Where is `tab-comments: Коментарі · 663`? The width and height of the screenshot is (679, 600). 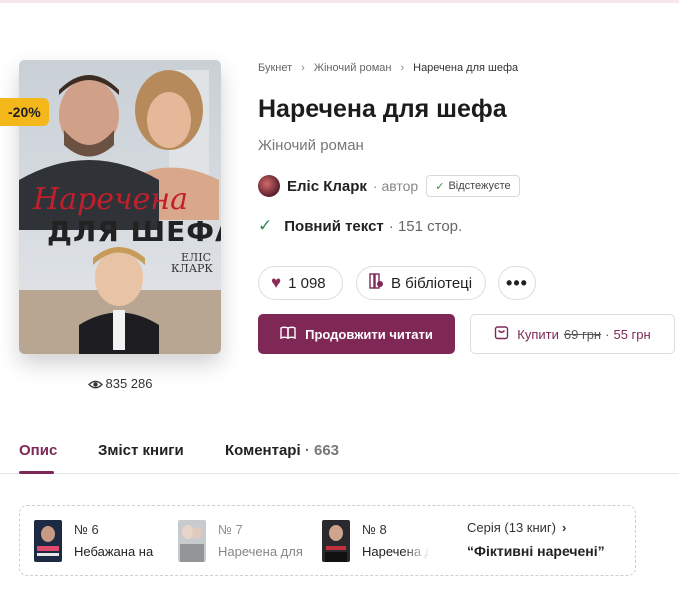
tab-comments: Коментарі · 663 is located at coordinates (282, 450).